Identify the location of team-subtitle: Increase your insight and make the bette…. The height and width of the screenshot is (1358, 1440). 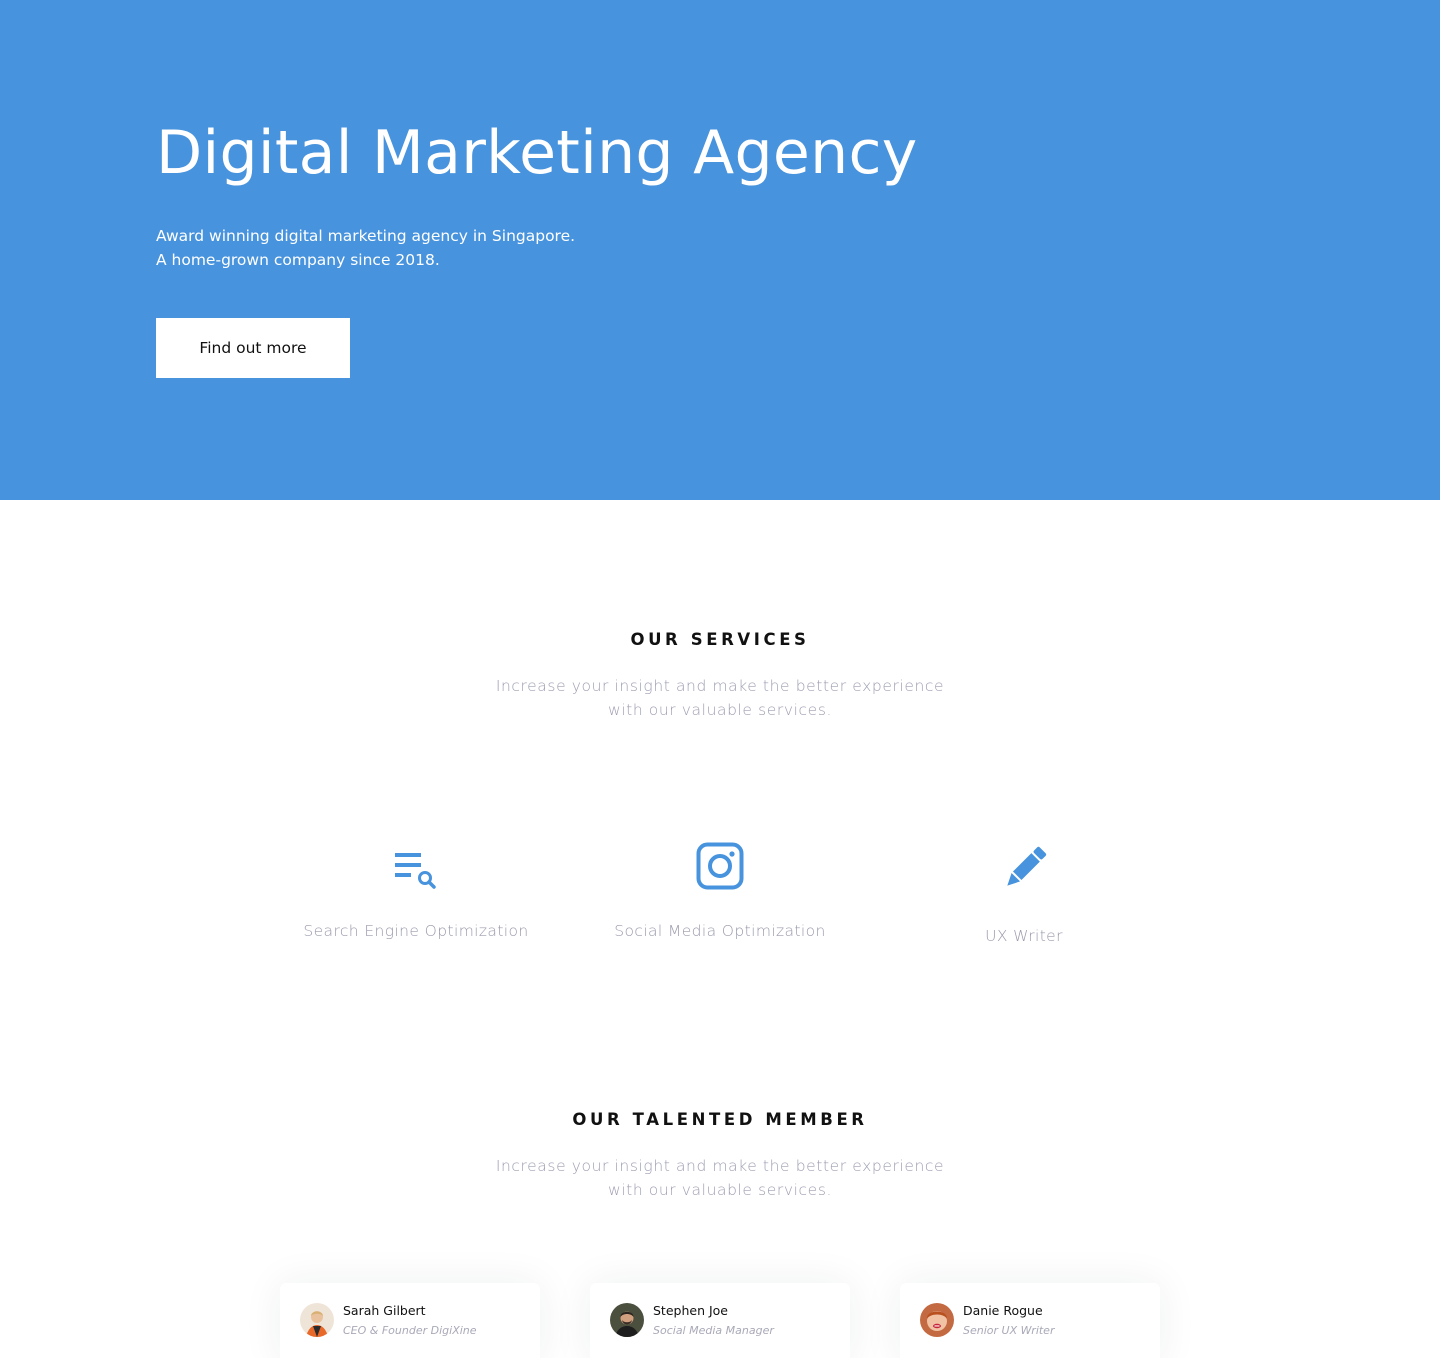
(720, 1178).